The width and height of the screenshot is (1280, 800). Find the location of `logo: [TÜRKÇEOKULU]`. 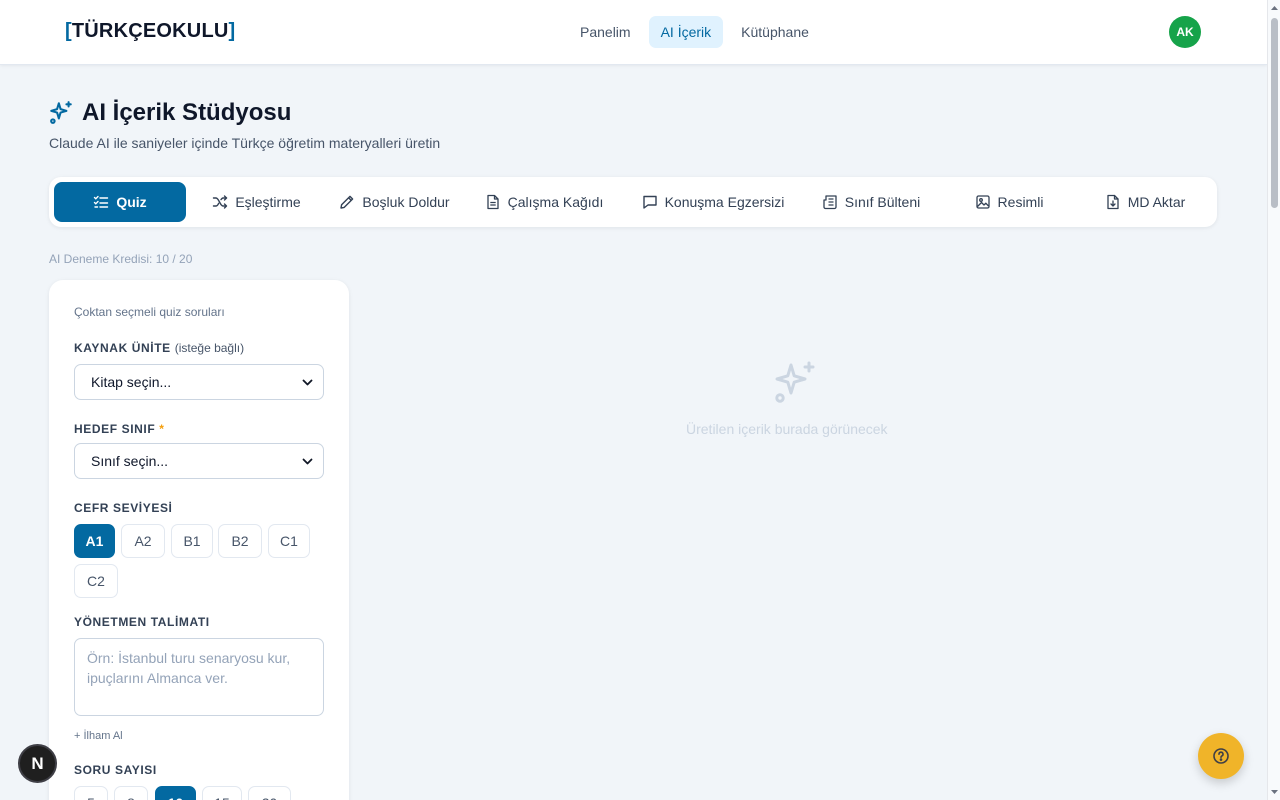

logo: [TÜRKÇEOKULU] is located at coordinates (150, 31).